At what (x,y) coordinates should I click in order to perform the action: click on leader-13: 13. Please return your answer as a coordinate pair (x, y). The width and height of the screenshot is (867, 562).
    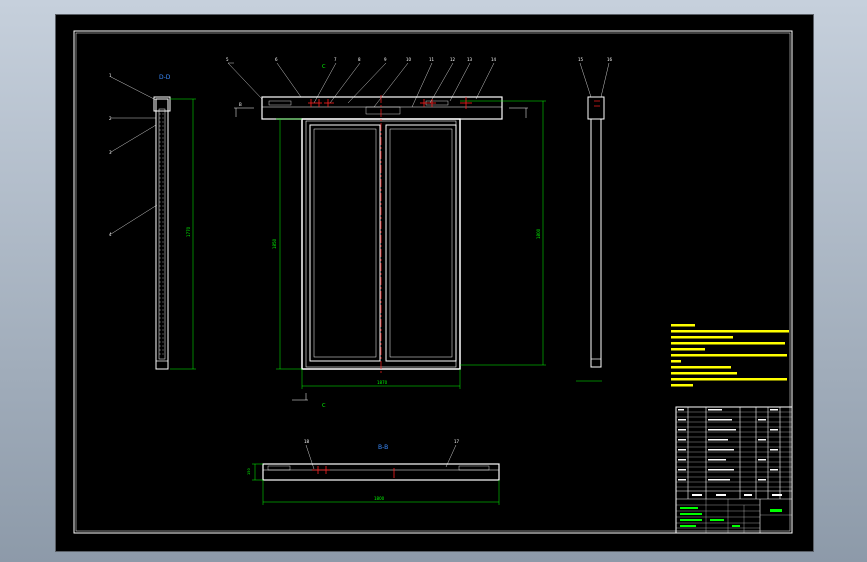
    Looking at the image, I should click on (470, 59).